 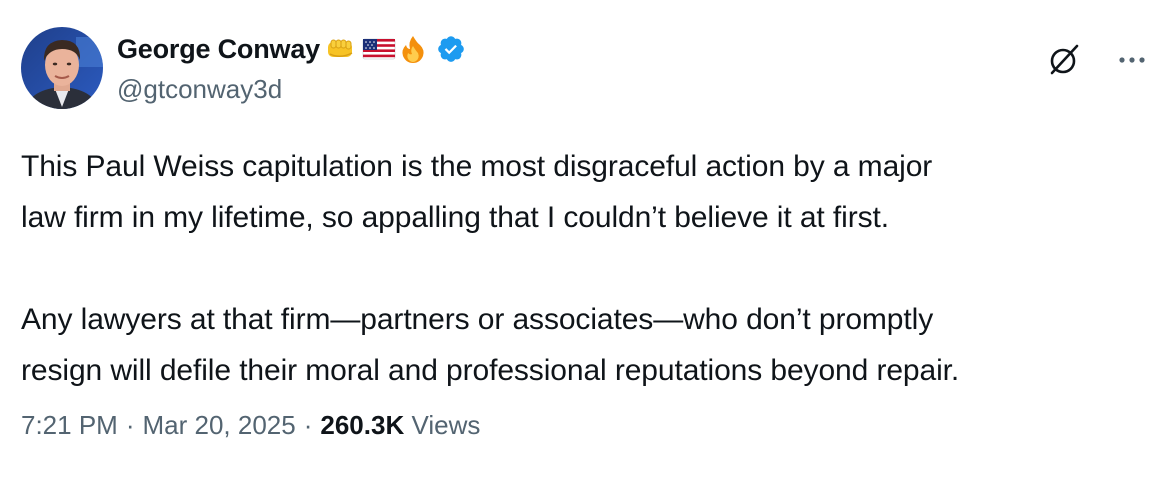 What do you see at coordinates (69, 425) in the screenshot?
I see `tweet-time: 7:21 PM` at bounding box center [69, 425].